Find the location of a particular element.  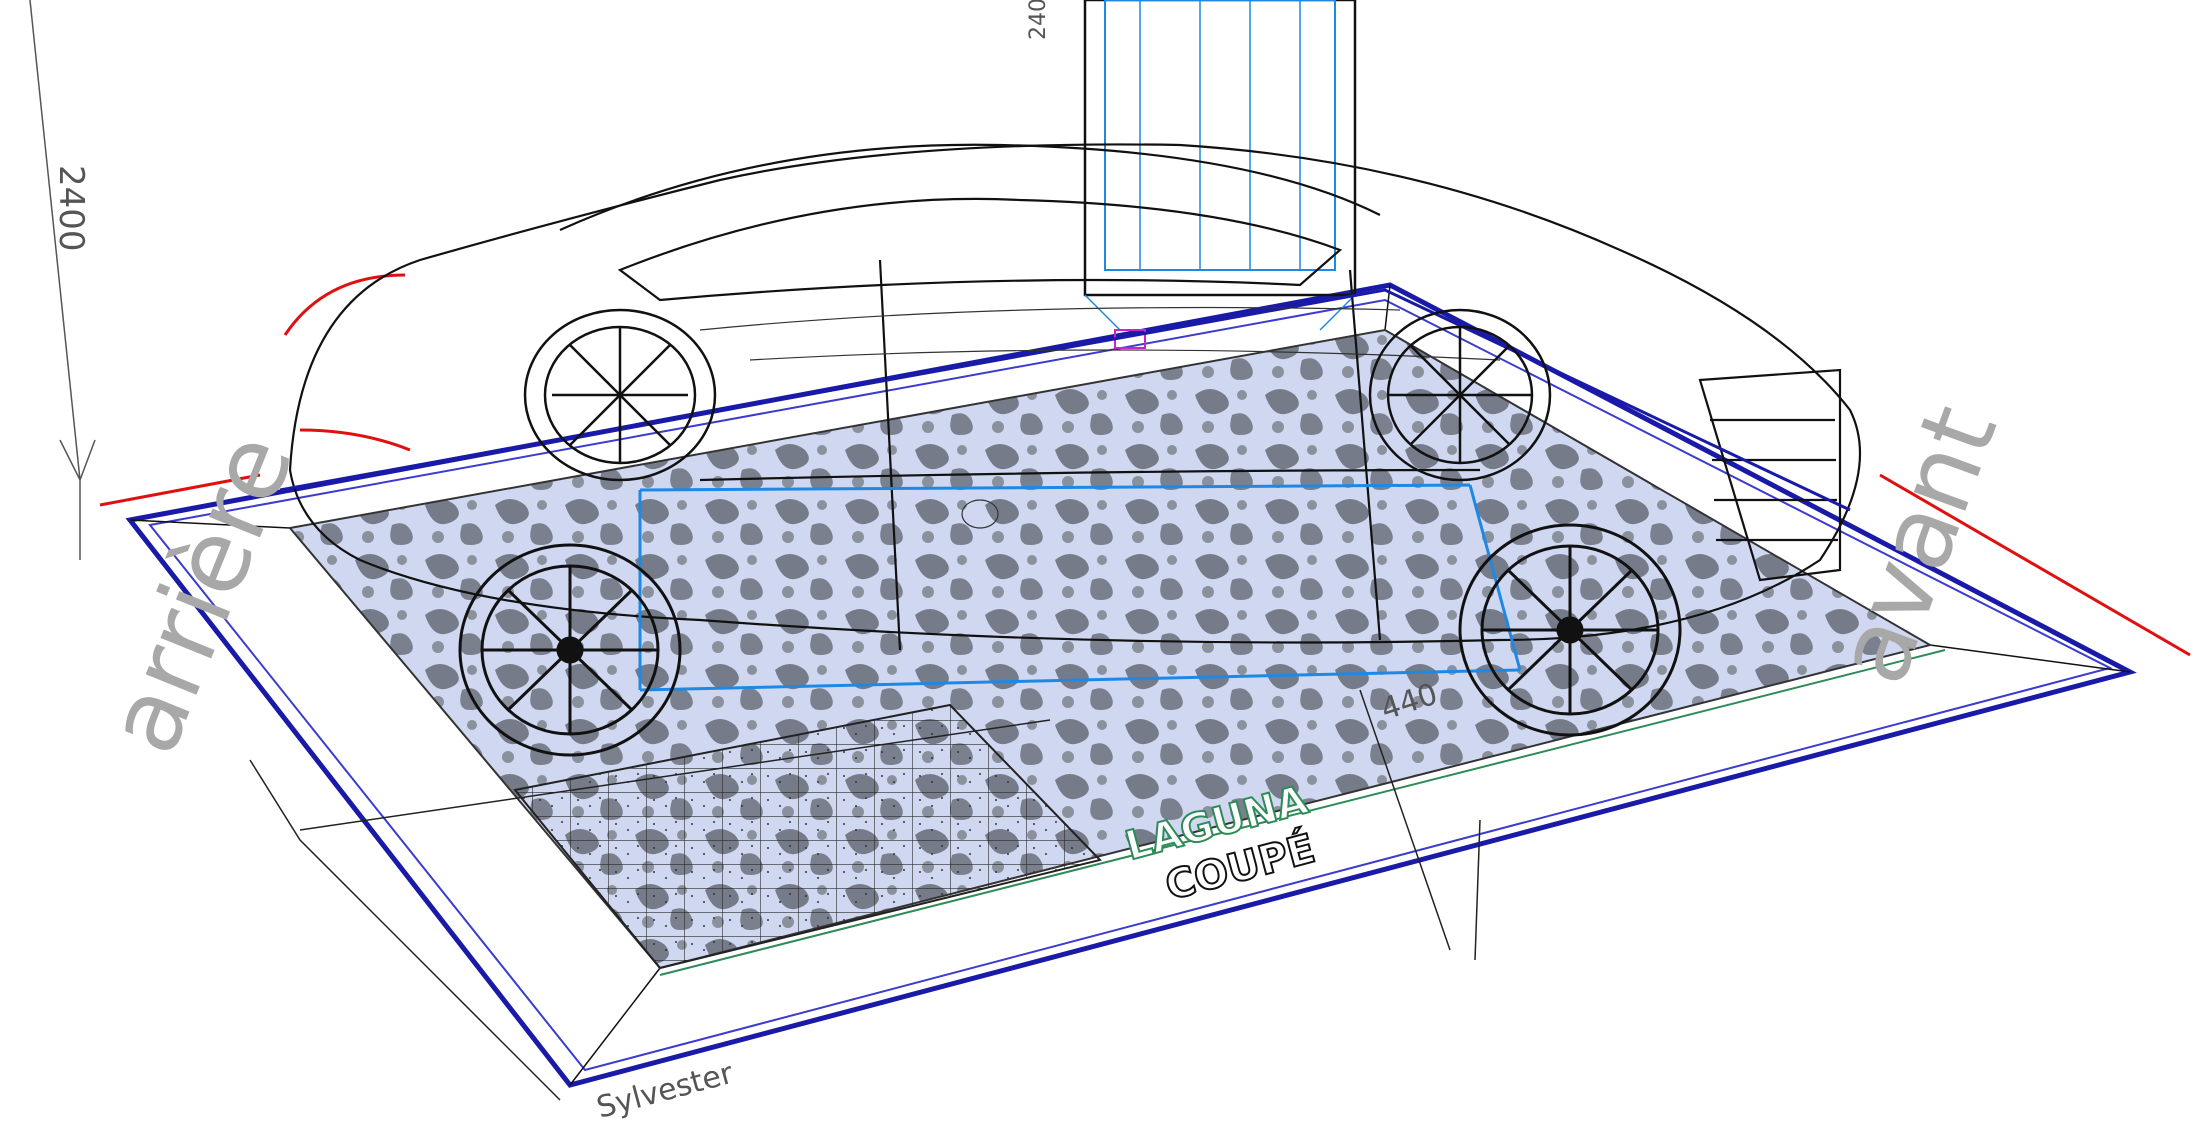

front-label: avant is located at coordinates (1916, 544).